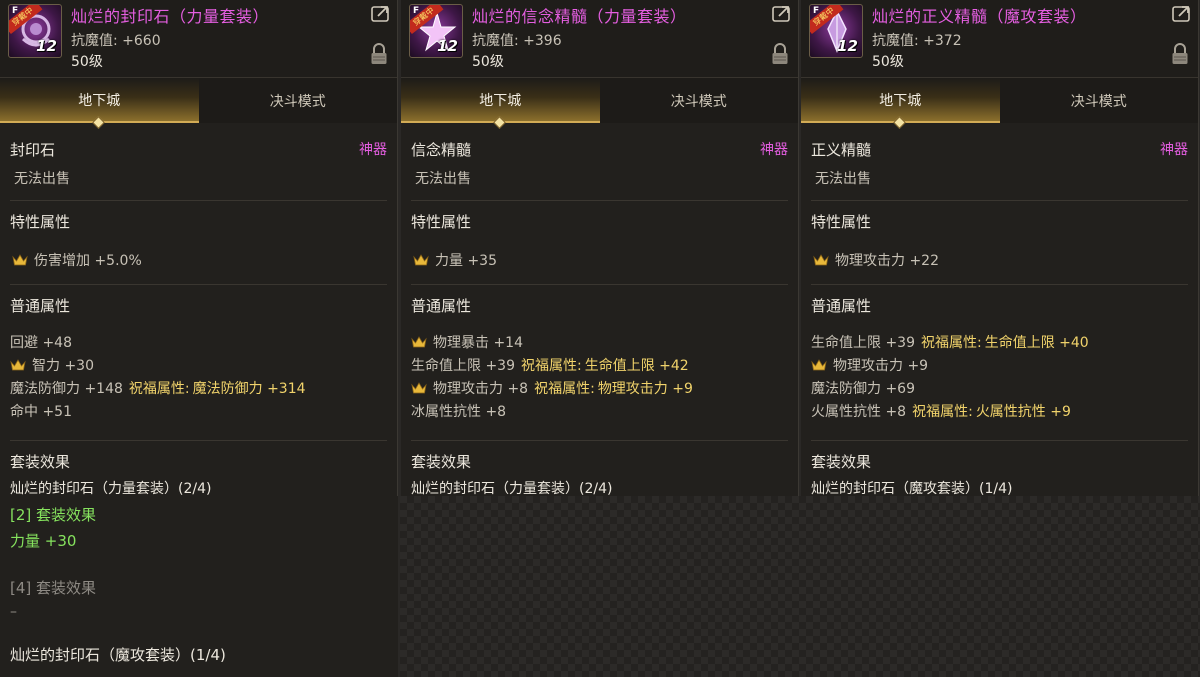 The height and width of the screenshot is (677, 1200). What do you see at coordinates (600, 260) in the screenshot?
I see `trait-stat: 力量 +35` at bounding box center [600, 260].